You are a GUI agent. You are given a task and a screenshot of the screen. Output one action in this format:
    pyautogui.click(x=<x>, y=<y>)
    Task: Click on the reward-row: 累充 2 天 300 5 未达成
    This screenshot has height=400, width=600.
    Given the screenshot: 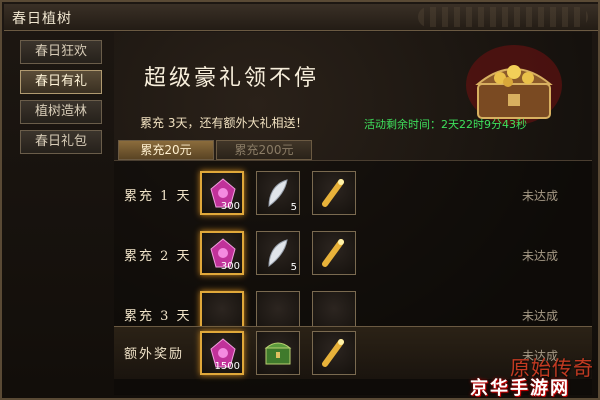 What is the action you would take?
    pyautogui.click(x=353, y=255)
    